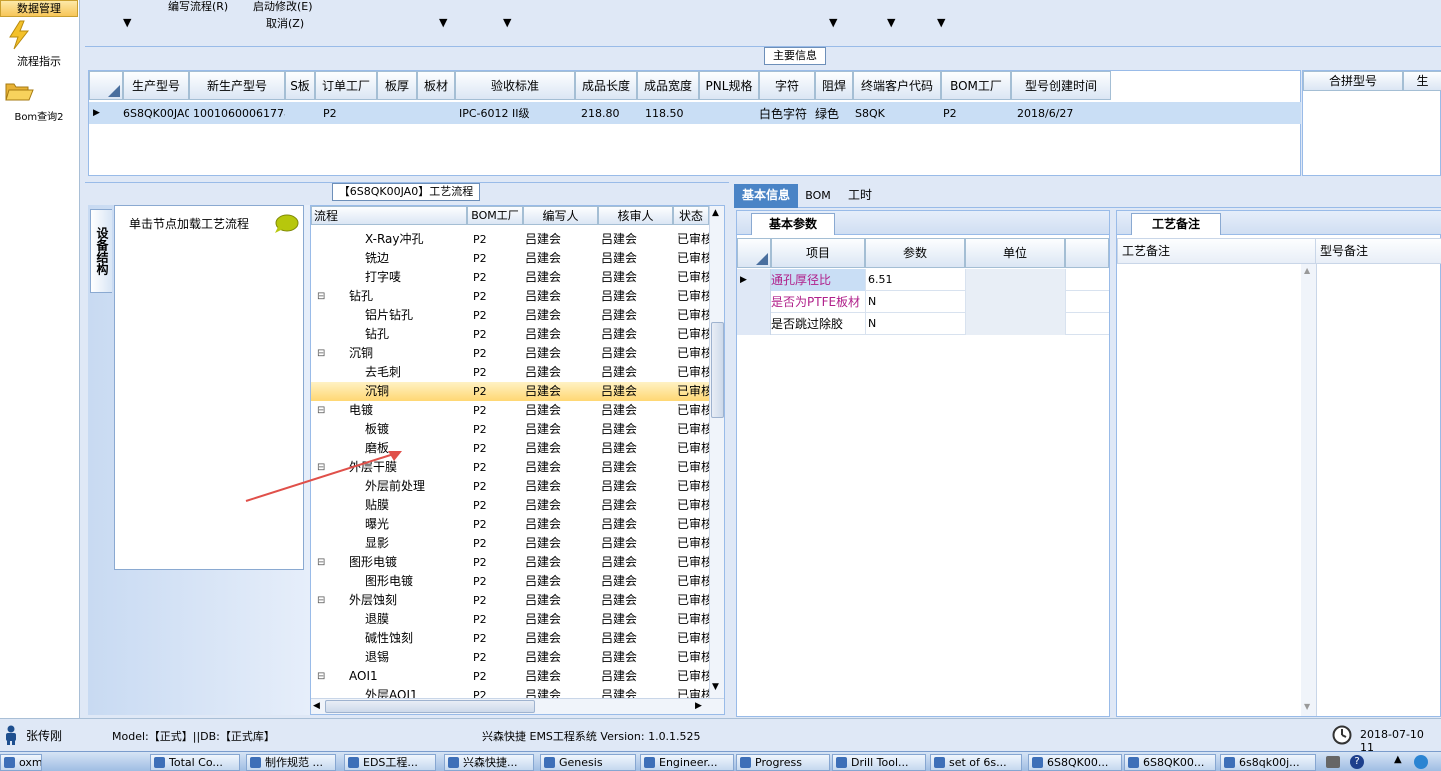  Describe the element at coordinates (834, 85) in the screenshot. I see `col-header: 阻焊` at that location.